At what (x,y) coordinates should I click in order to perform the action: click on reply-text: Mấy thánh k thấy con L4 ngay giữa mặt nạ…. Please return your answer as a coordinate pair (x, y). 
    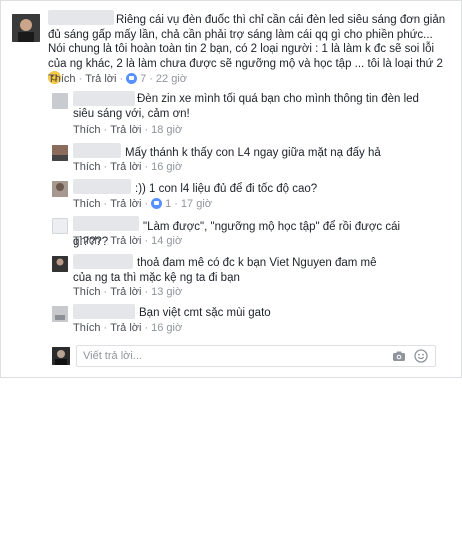
    Looking at the image, I should click on (253, 153).